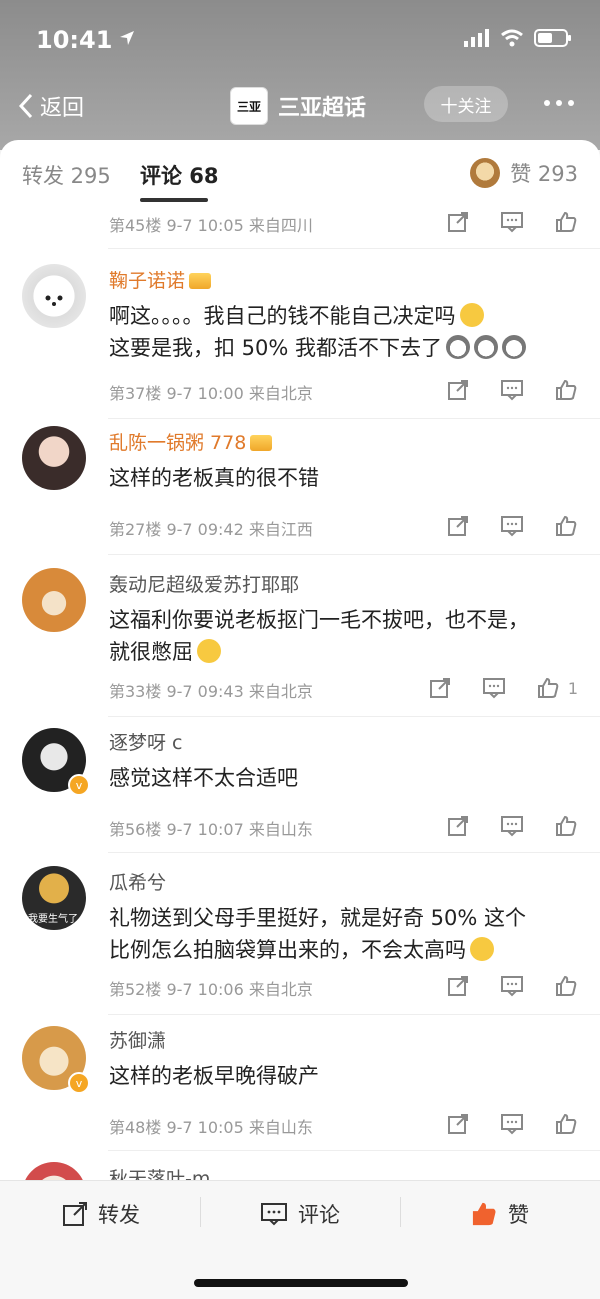  Describe the element at coordinates (62, 108) in the screenshot. I see `back-label: 返回` at that location.